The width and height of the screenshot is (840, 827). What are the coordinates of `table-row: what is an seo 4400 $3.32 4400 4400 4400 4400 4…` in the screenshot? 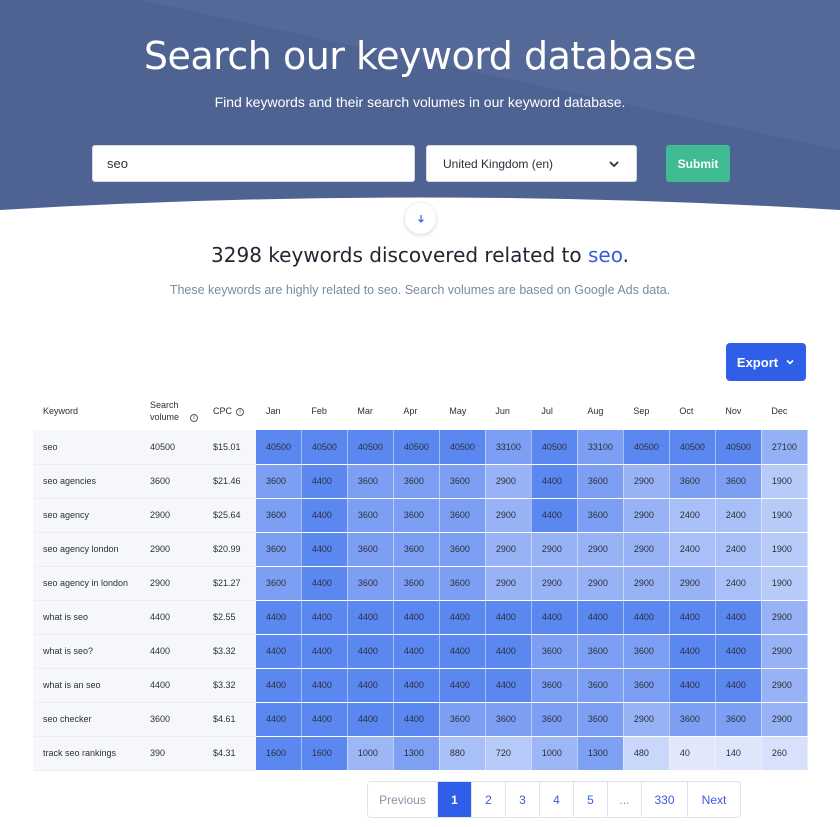 It's located at (421, 685).